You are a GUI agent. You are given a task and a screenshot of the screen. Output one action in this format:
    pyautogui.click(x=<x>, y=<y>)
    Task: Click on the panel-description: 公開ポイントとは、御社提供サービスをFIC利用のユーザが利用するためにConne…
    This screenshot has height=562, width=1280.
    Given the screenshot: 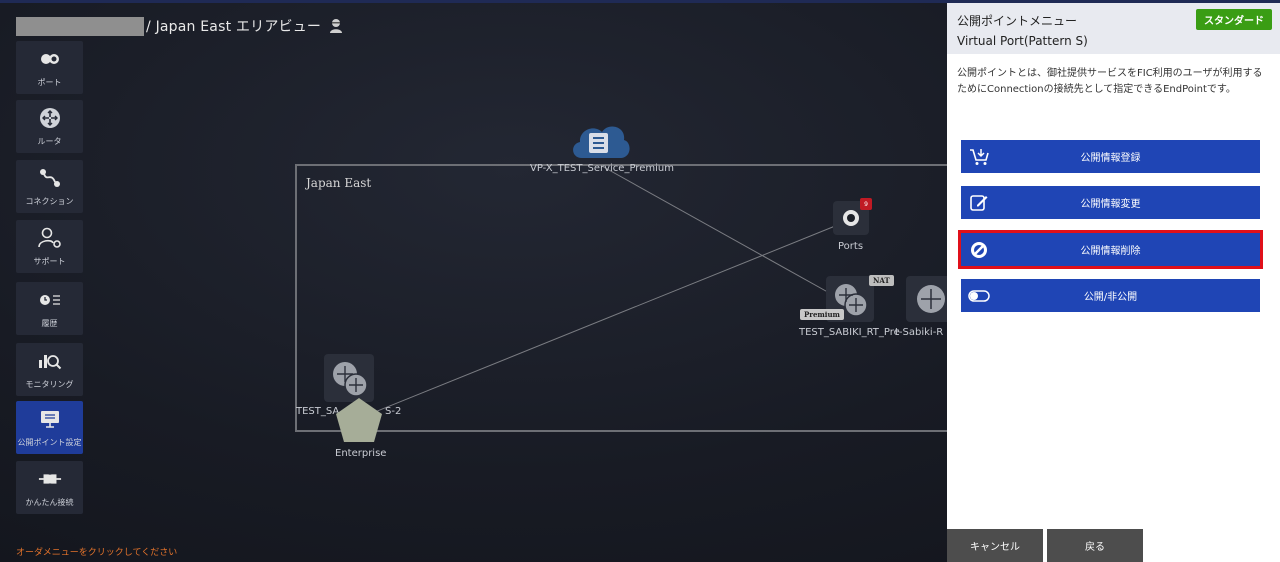 What is the action you would take?
    pyautogui.click(x=1110, y=81)
    